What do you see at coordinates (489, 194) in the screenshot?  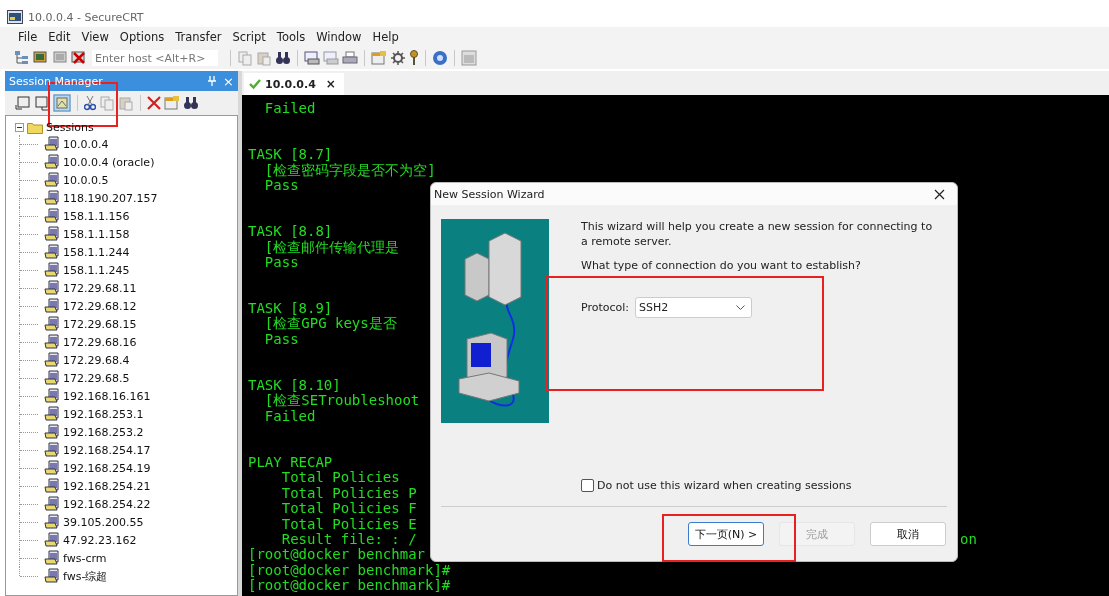 I see `dialog-title: New Session Wizard` at bounding box center [489, 194].